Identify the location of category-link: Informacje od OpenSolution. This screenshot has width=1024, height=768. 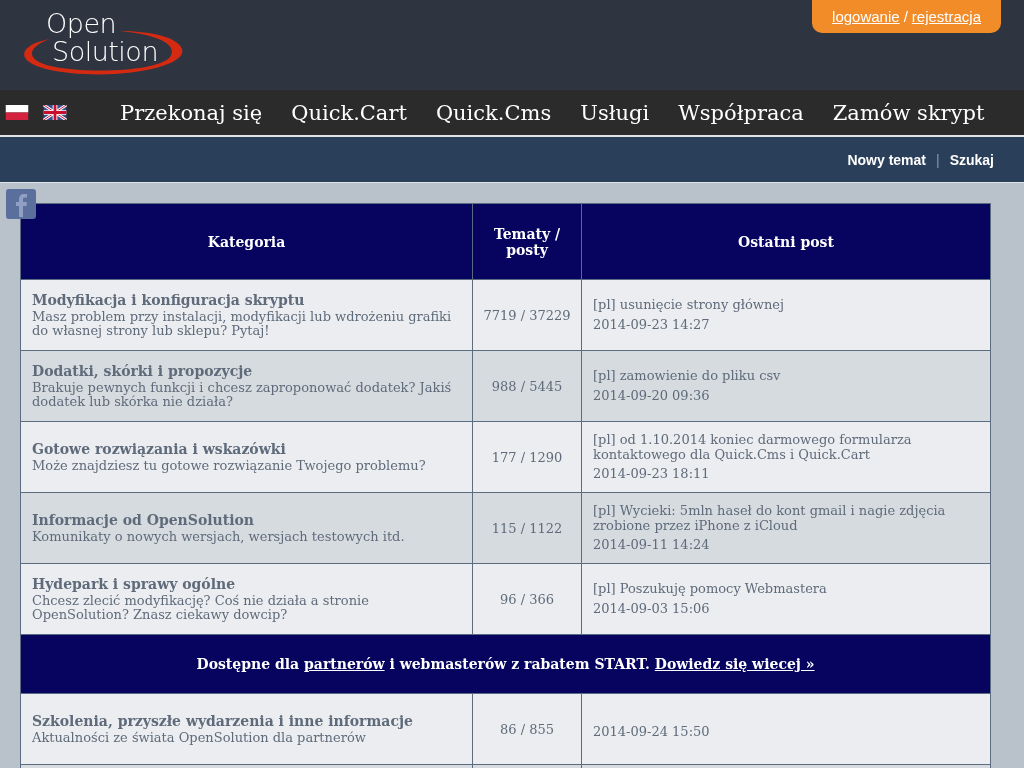
(246, 519).